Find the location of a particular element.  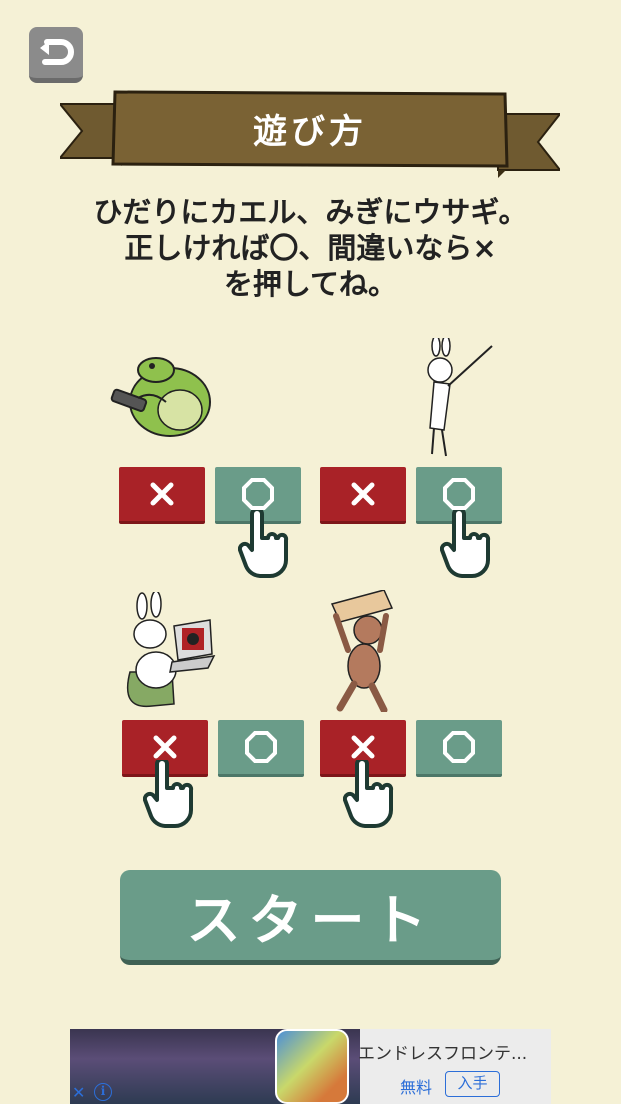

start-button: スタート is located at coordinates (310, 917).